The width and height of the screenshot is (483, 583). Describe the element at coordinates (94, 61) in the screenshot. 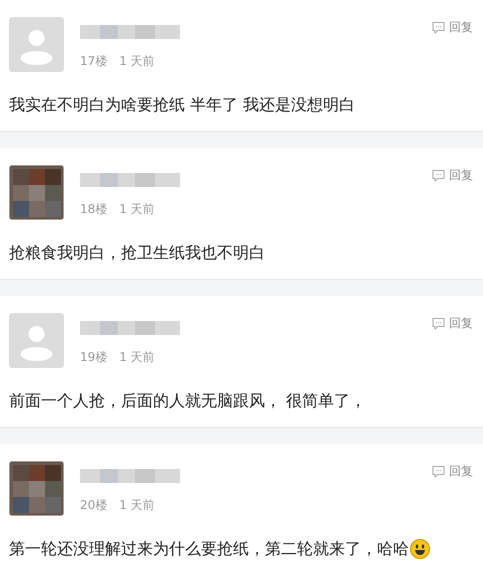

I see `floor-number: 17楼` at that location.